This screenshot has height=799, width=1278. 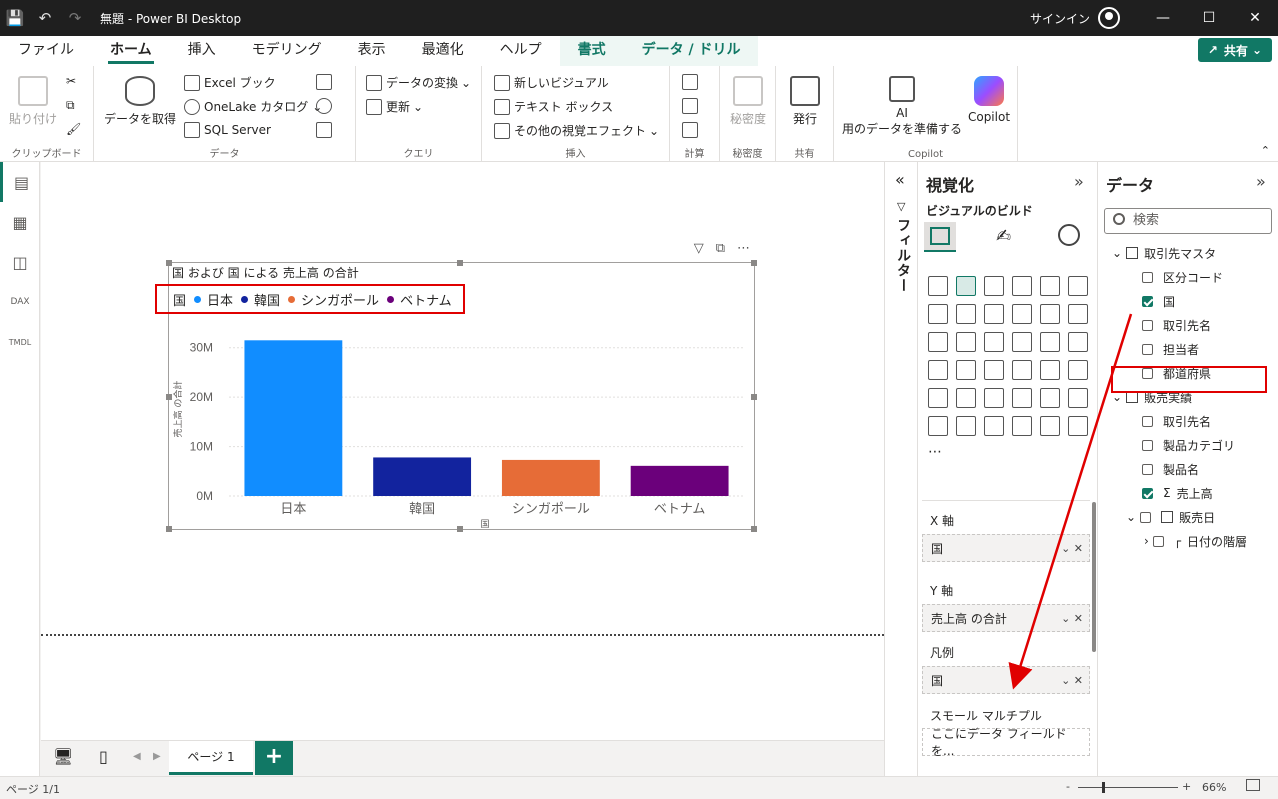 What do you see at coordinates (137, 756) in the screenshot?
I see `prev-page-icon: ◀` at bounding box center [137, 756].